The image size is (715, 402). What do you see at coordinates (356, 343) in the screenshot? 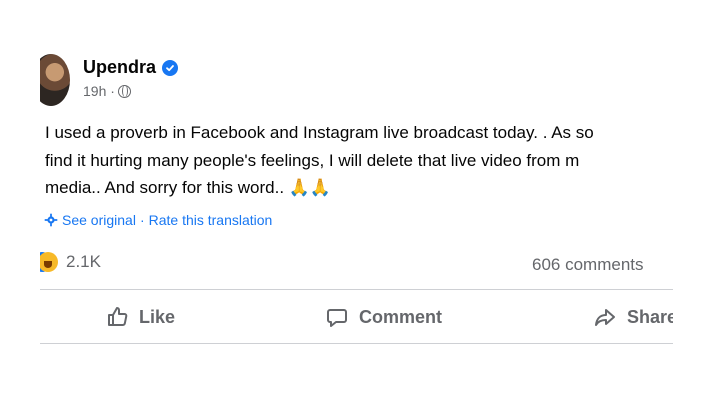
I see `action-divider-bottom` at bounding box center [356, 343].